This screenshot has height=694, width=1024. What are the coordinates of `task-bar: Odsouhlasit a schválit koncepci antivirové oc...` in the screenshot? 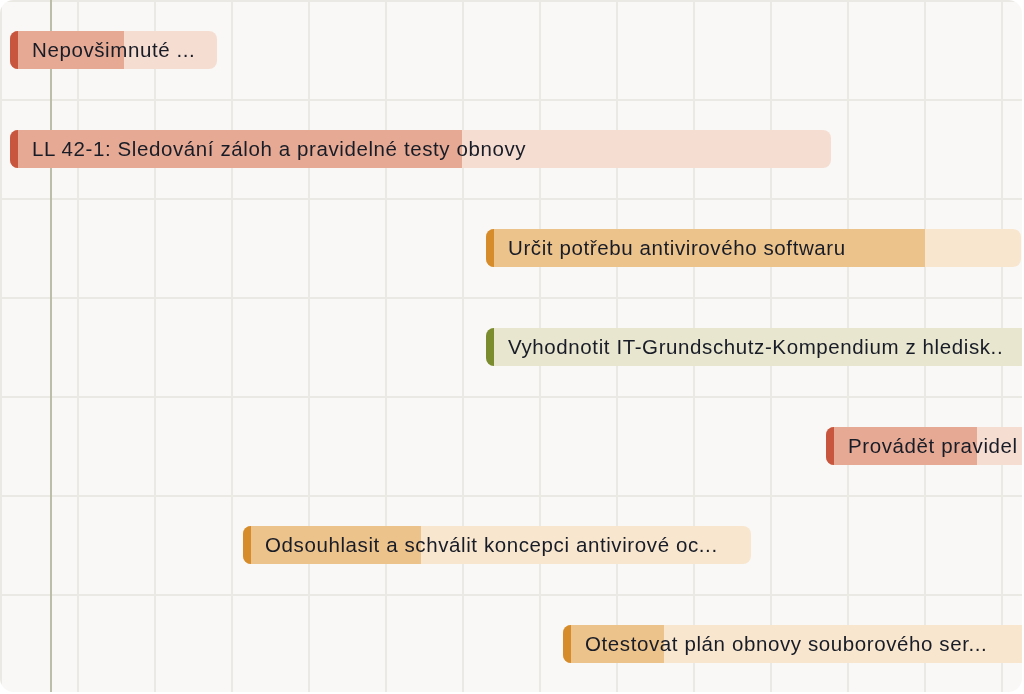 It's located at (497, 545).